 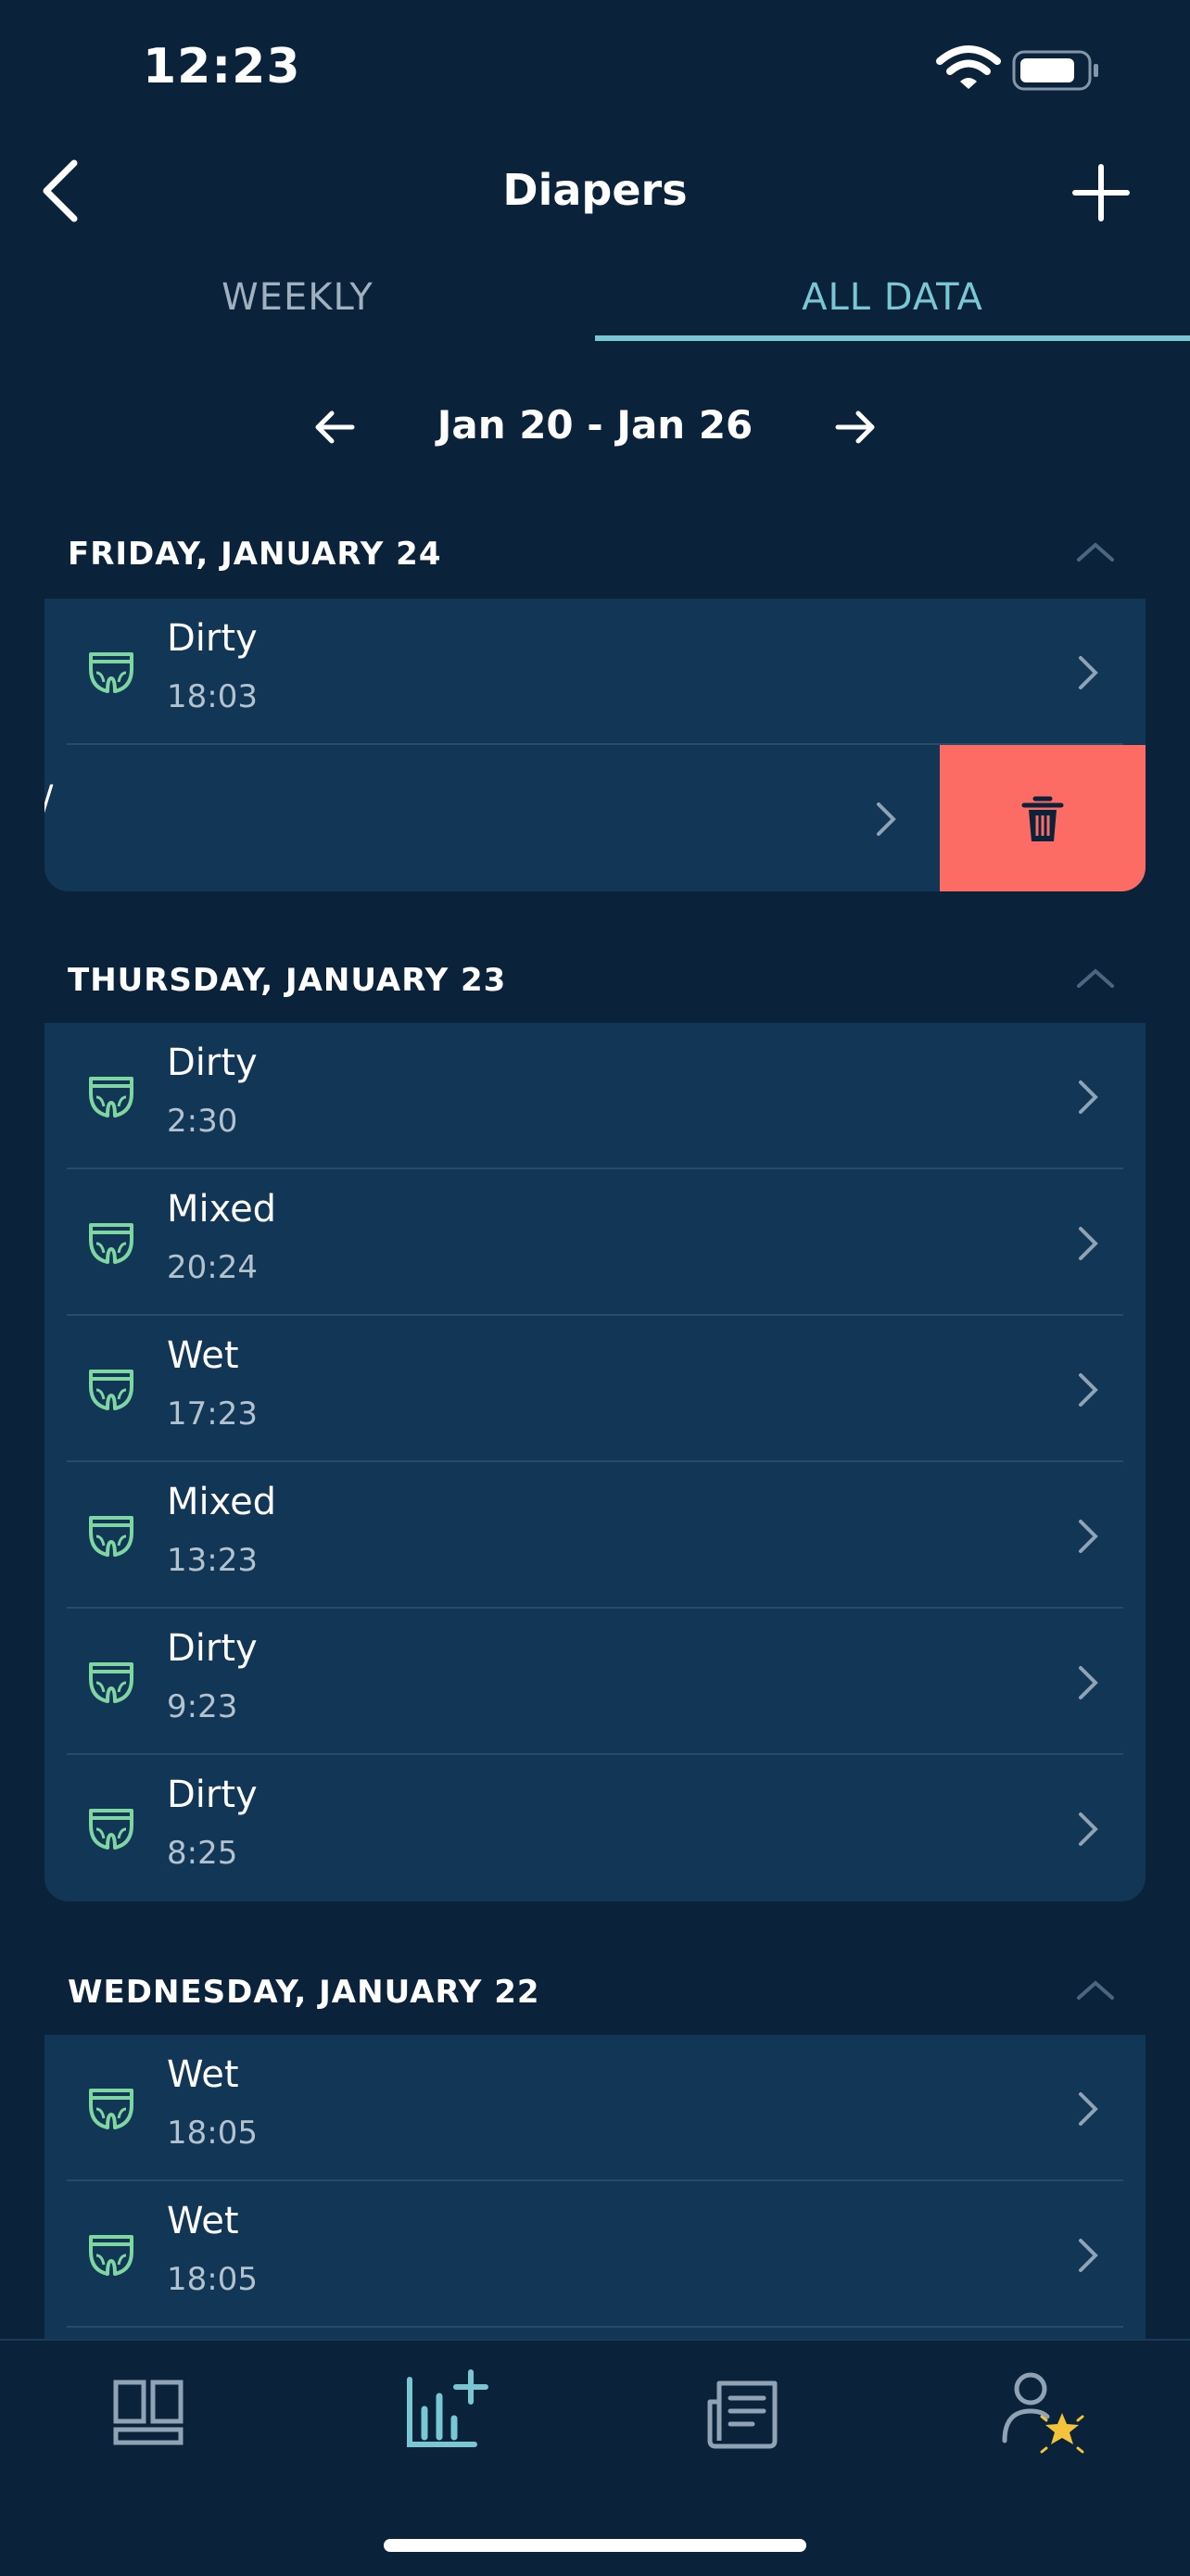 I want to click on section-header-thursday: THURSDAY, JANUARY 23, so click(x=287, y=980).